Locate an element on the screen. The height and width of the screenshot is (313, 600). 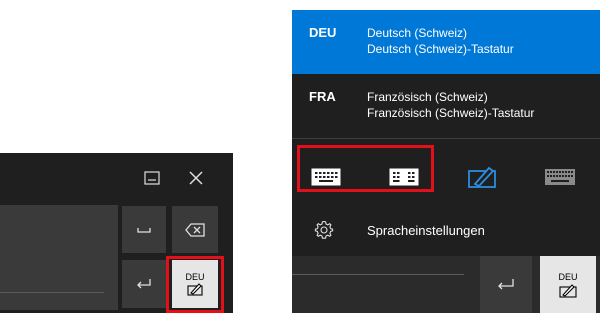
keyboard-split-button is located at coordinates (404, 177).